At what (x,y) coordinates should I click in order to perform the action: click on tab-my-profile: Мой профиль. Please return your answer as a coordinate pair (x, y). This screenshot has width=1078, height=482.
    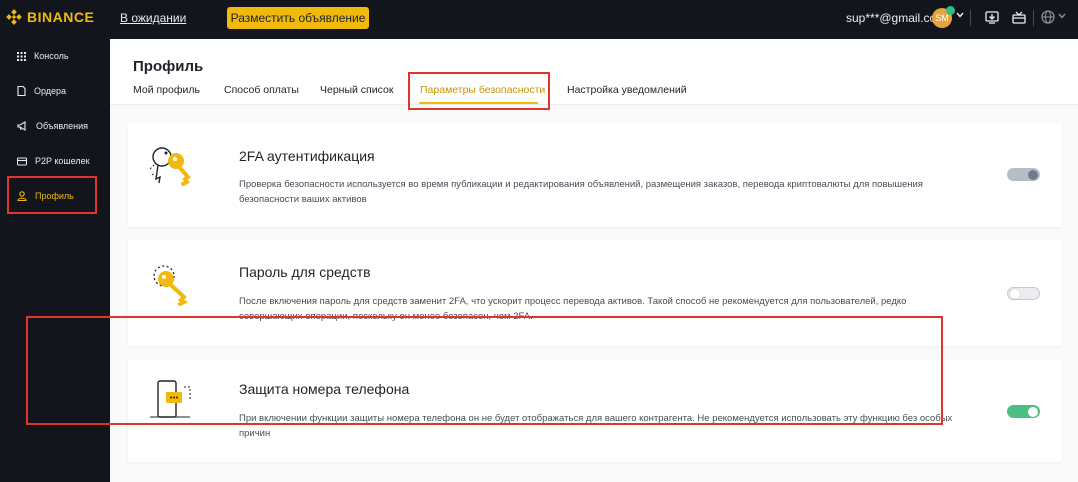
    Looking at the image, I should click on (166, 90).